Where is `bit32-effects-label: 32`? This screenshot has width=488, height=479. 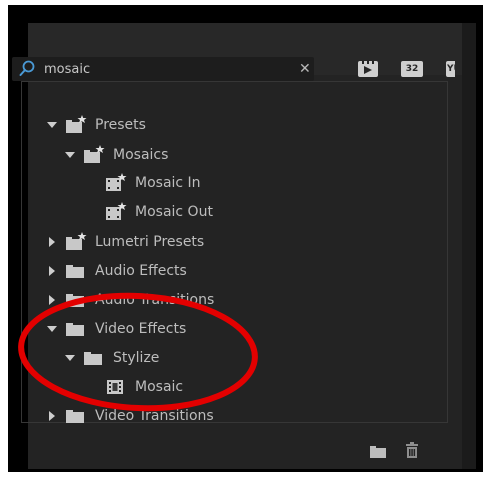
bit32-effects-label: 32 is located at coordinates (412, 69).